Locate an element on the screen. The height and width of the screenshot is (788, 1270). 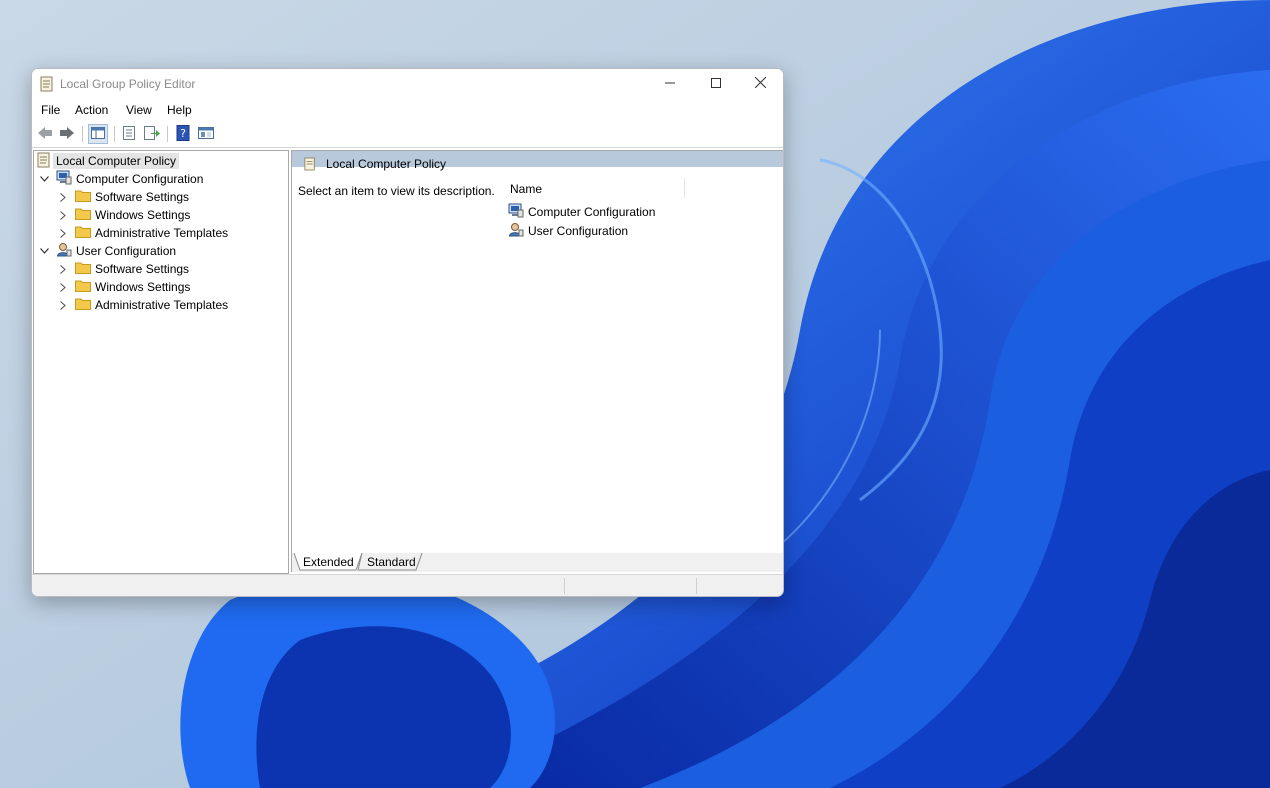
list-item-computer-configuration: Computer Configuration is located at coordinates (581, 212).